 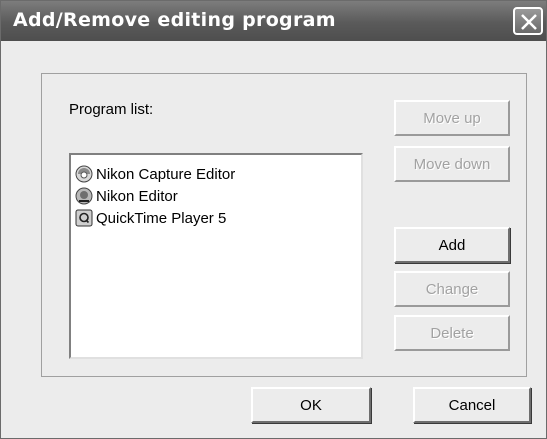 I want to click on move-down-button: Move down, so click(x=452, y=164).